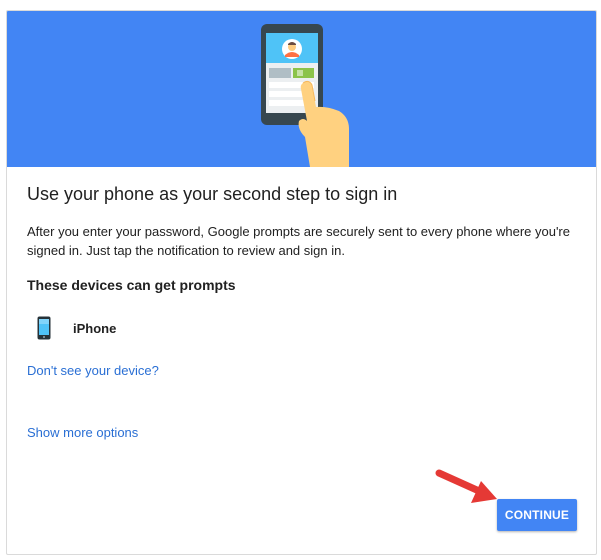 Image resolution: width=601 pixels, height=560 pixels. What do you see at coordinates (466, 486) in the screenshot?
I see `red-arrow-icon` at bounding box center [466, 486].